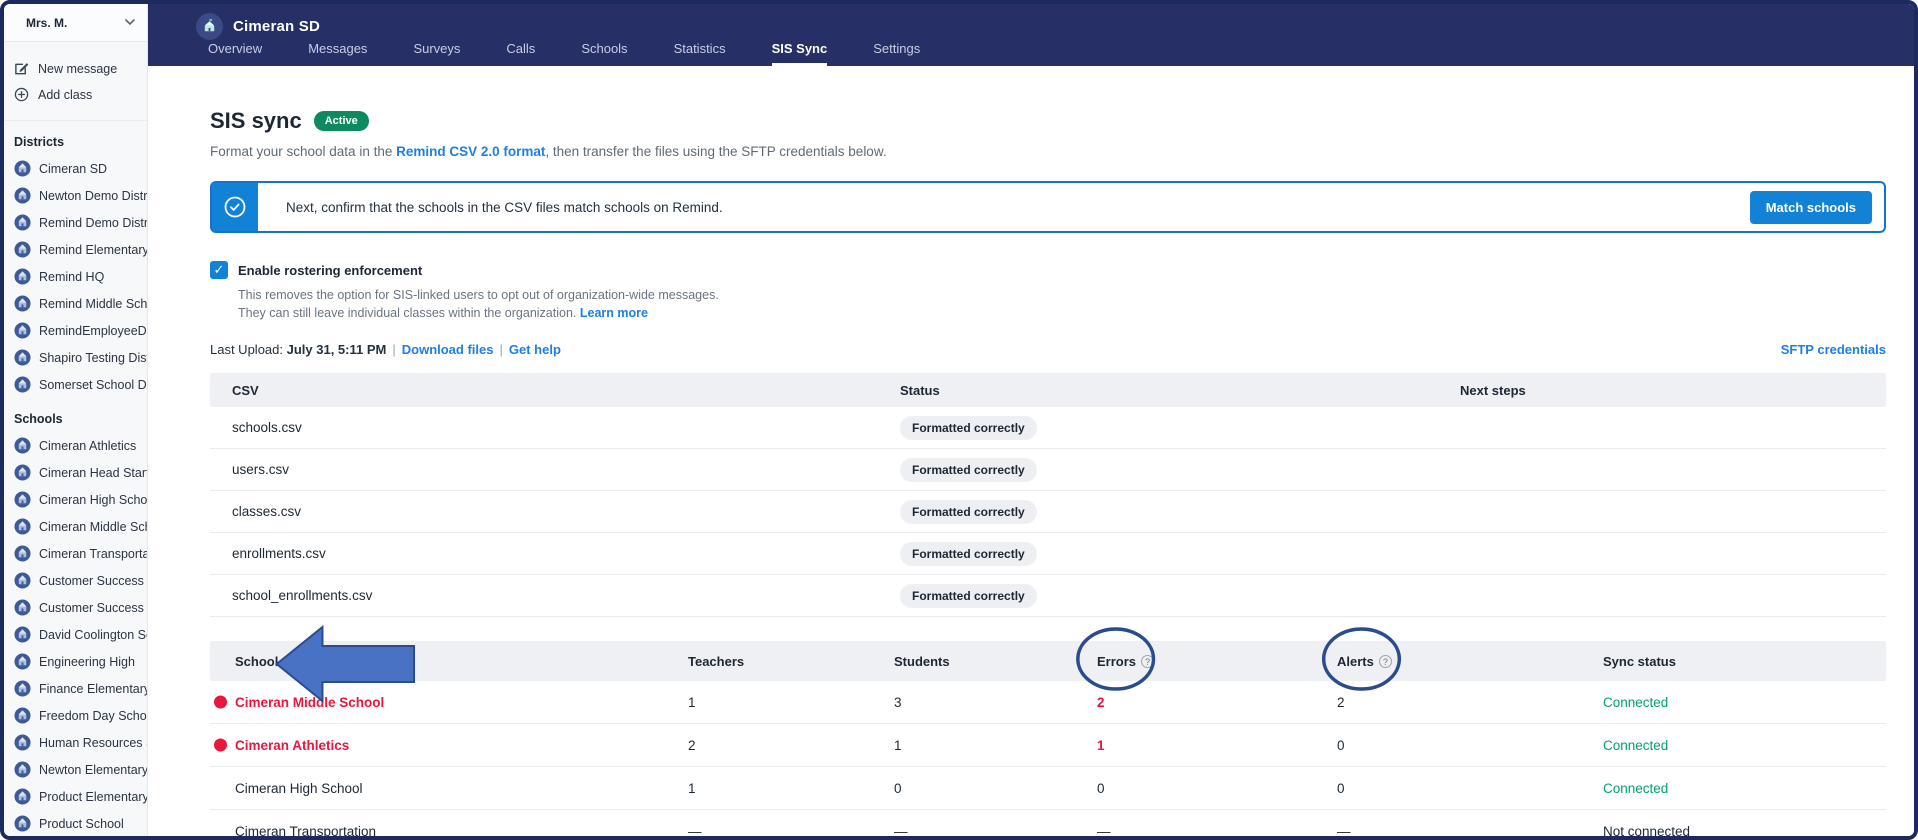 The height and width of the screenshot is (840, 1918). I want to click on table-row: classes.csv Formatted correctly, so click(1048, 512).